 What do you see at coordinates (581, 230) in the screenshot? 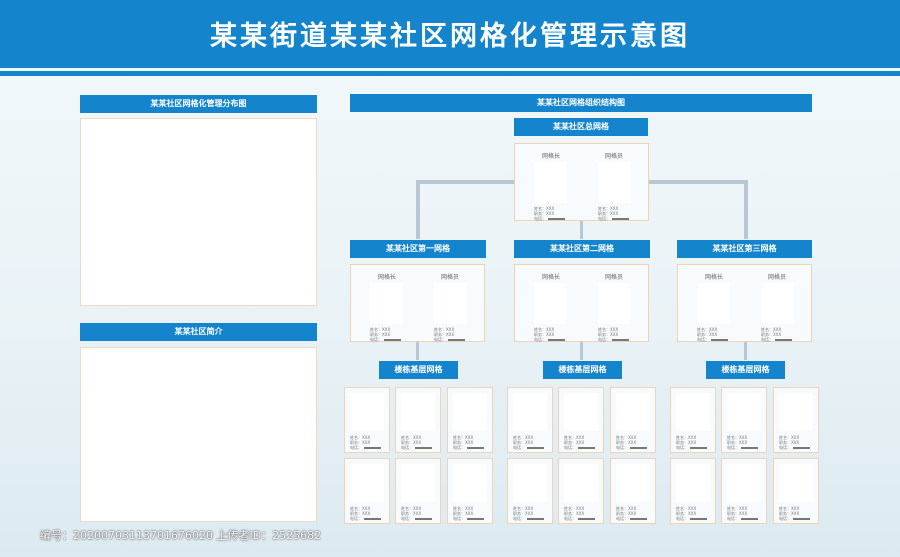
I see `connector-mid-v` at bounding box center [581, 230].